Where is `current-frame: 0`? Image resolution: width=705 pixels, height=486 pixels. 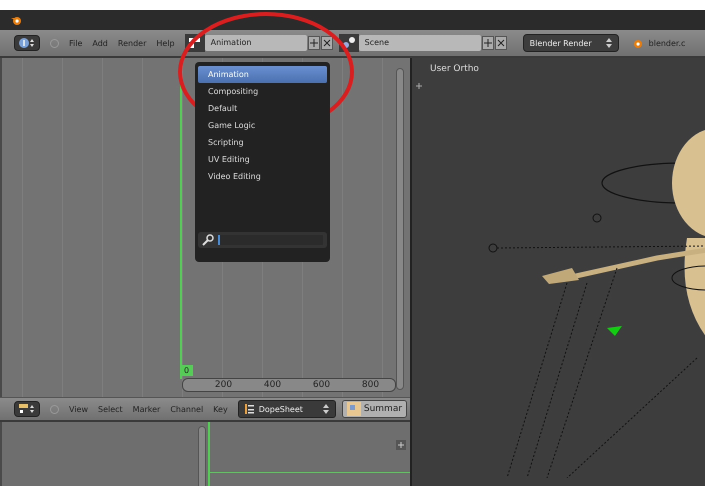
current-frame: 0 is located at coordinates (187, 370).